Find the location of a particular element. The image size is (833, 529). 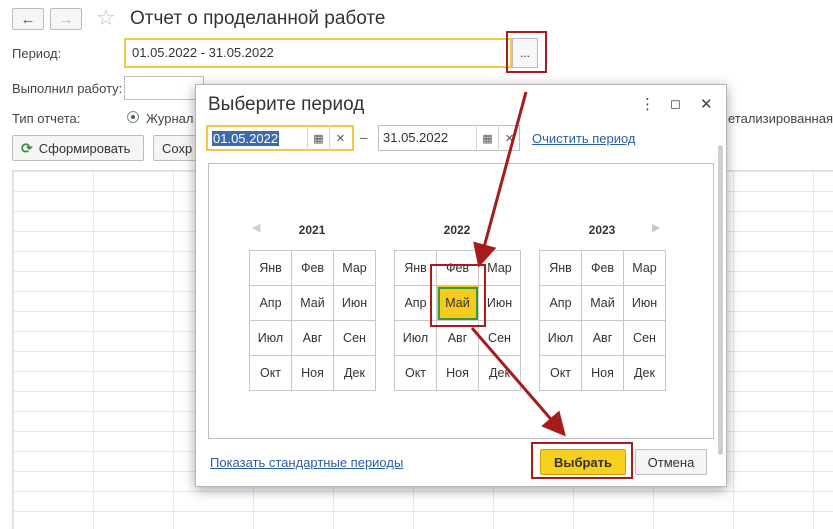

range-dash: – is located at coordinates (364, 137).